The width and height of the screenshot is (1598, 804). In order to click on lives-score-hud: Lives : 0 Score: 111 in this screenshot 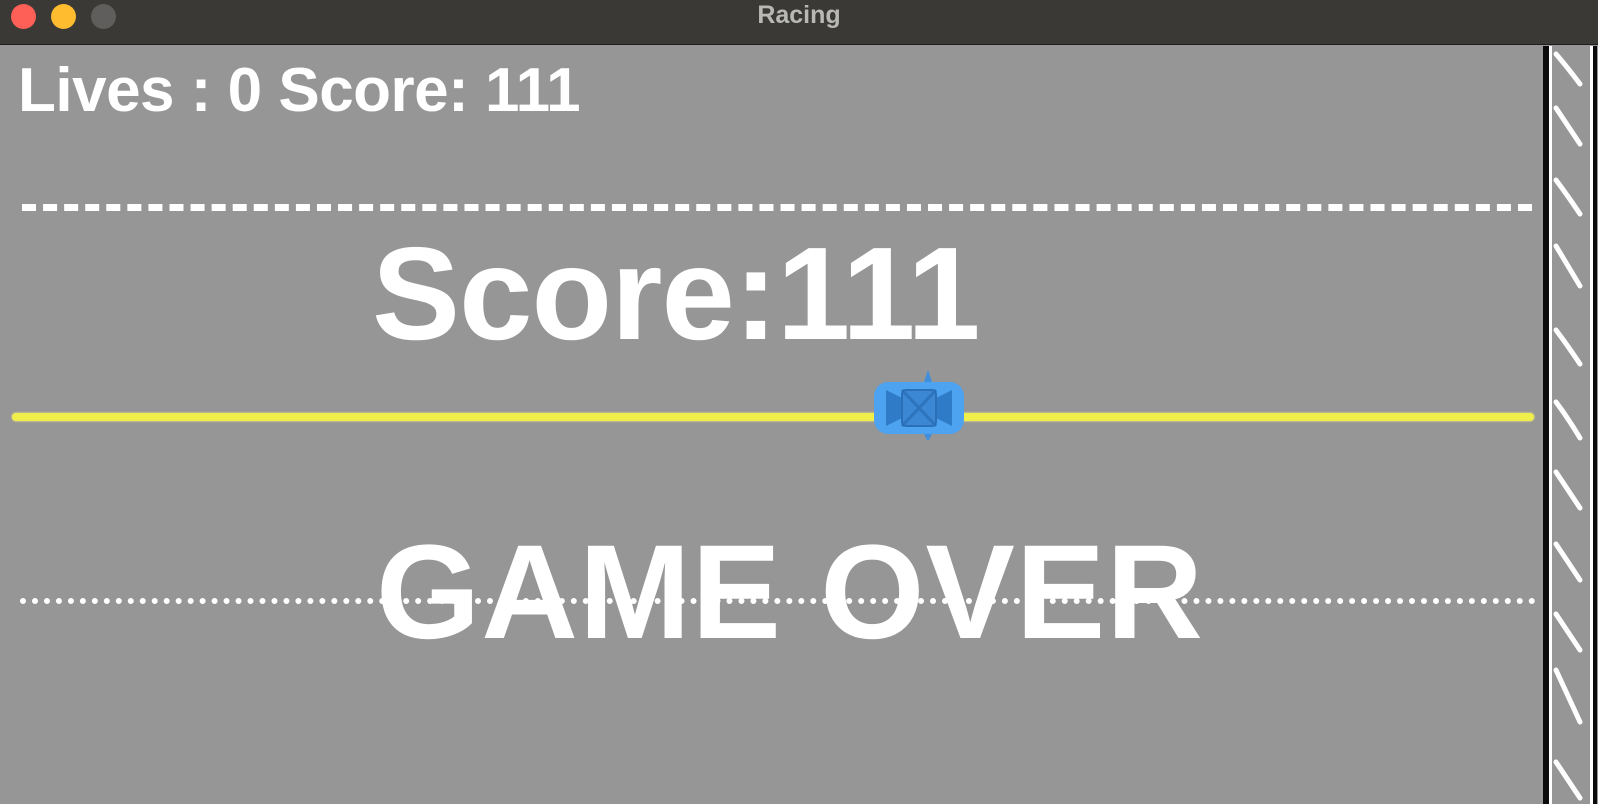, I will do `click(299, 90)`.